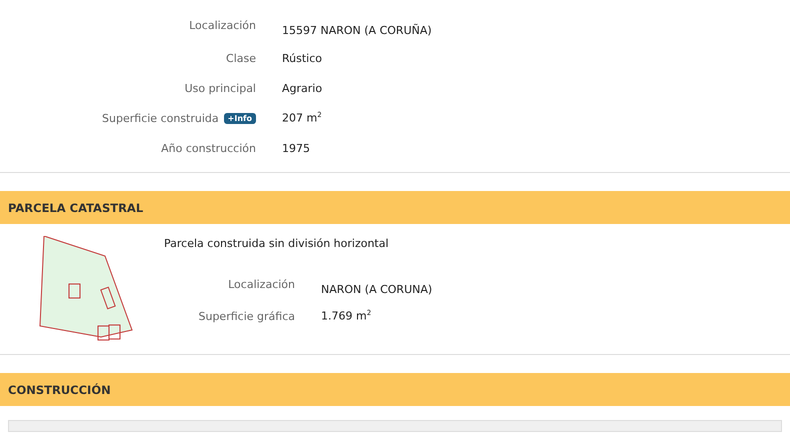 Image resolution: width=790 pixels, height=440 pixels. Describe the element at coordinates (302, 118) in the screenshot. I see `field-value: 207 m$^{2}$` at that location.